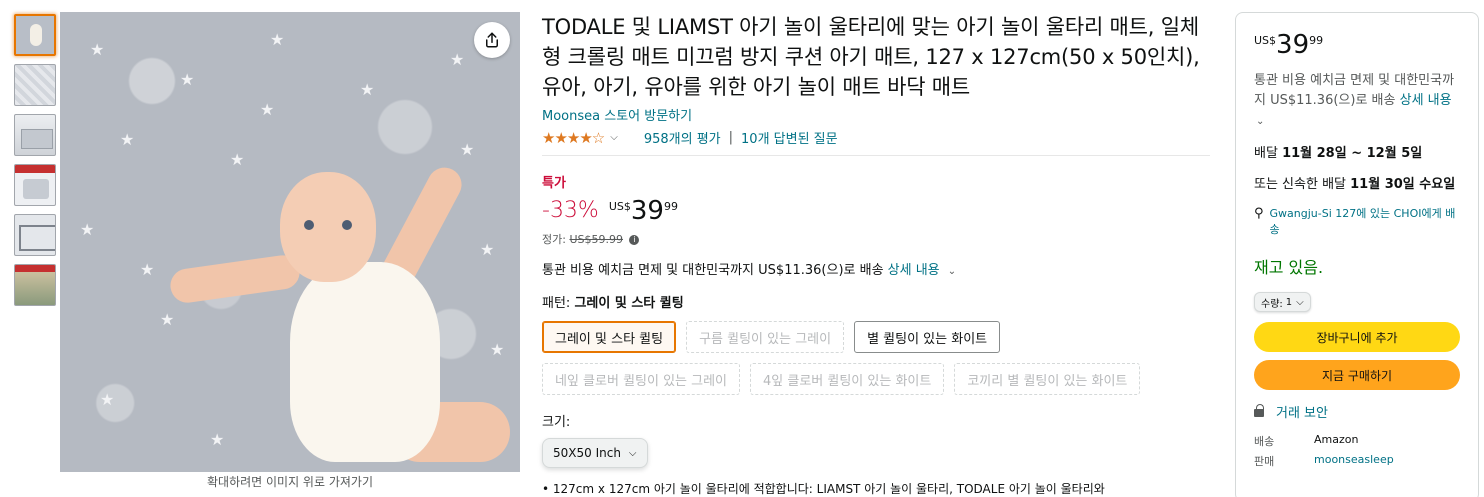 This screenshot has height=497, width=1484. I want to click on delivery-date: 배달 11월 28일 ~ 12월 5일, so click(1357, 153).